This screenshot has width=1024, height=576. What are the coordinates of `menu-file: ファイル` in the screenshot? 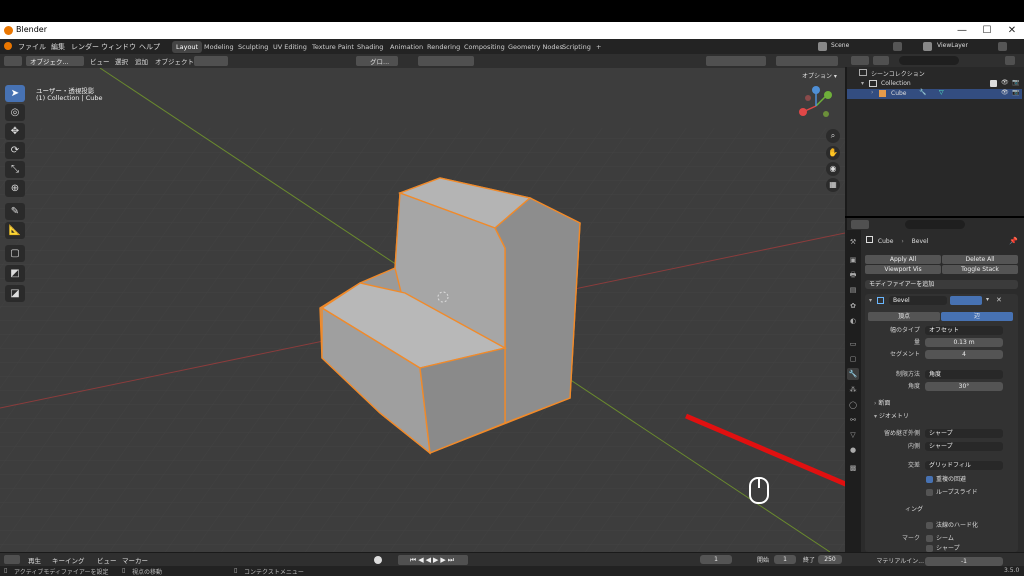 It's located at (32, 47).